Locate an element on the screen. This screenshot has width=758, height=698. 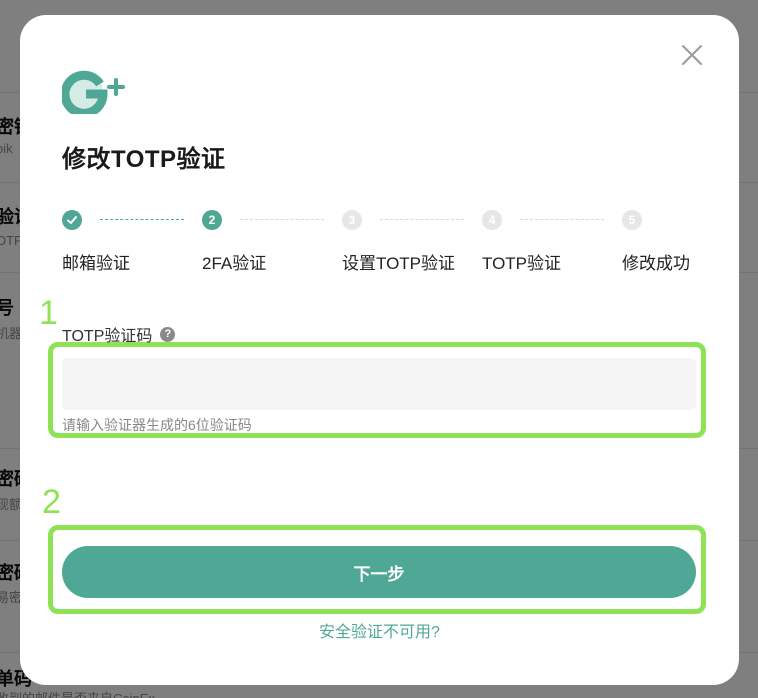
modal-title: 修改TOTP验证 is located at coordinates (144, 159).